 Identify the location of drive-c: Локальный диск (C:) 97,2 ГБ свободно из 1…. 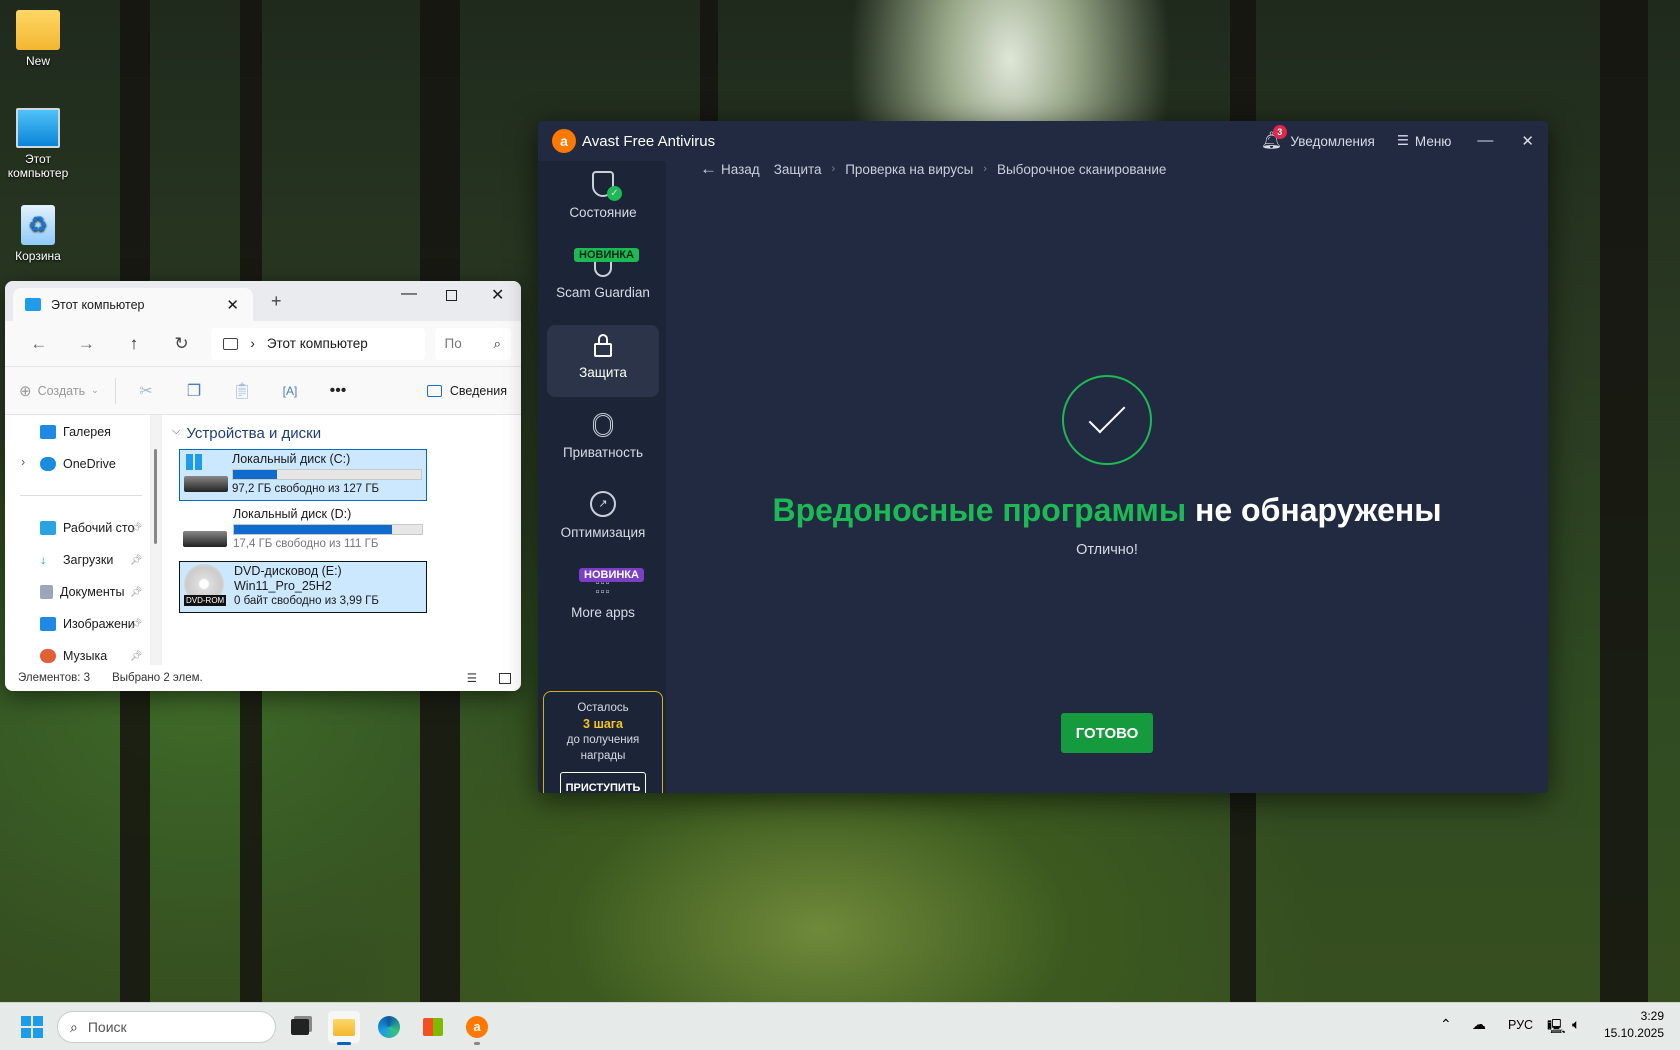
(303, 475).